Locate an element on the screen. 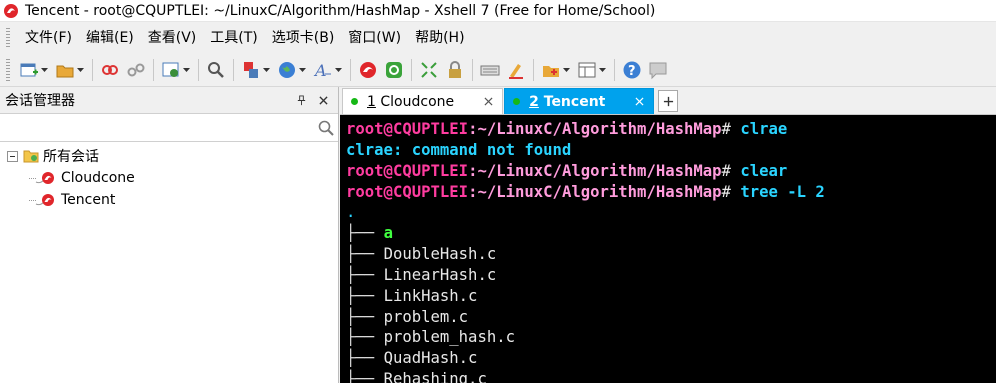 Image resolution: width=996 pixels, height=383 pixels. terminal-line: ├── QuadHash.c is located at coordinates (412, 358).